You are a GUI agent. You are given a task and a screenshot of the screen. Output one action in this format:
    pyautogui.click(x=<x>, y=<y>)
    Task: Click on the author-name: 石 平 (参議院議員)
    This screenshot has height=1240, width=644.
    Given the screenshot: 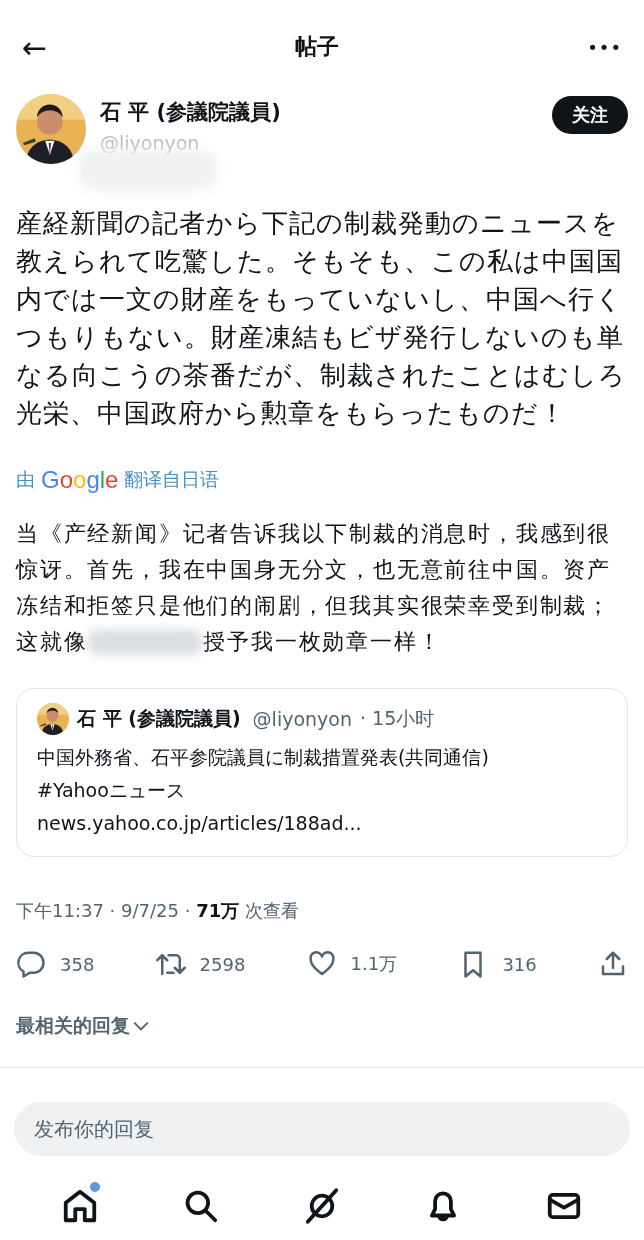 What is the action you would take?
    pyautogui.click(x=319, y=112)
    